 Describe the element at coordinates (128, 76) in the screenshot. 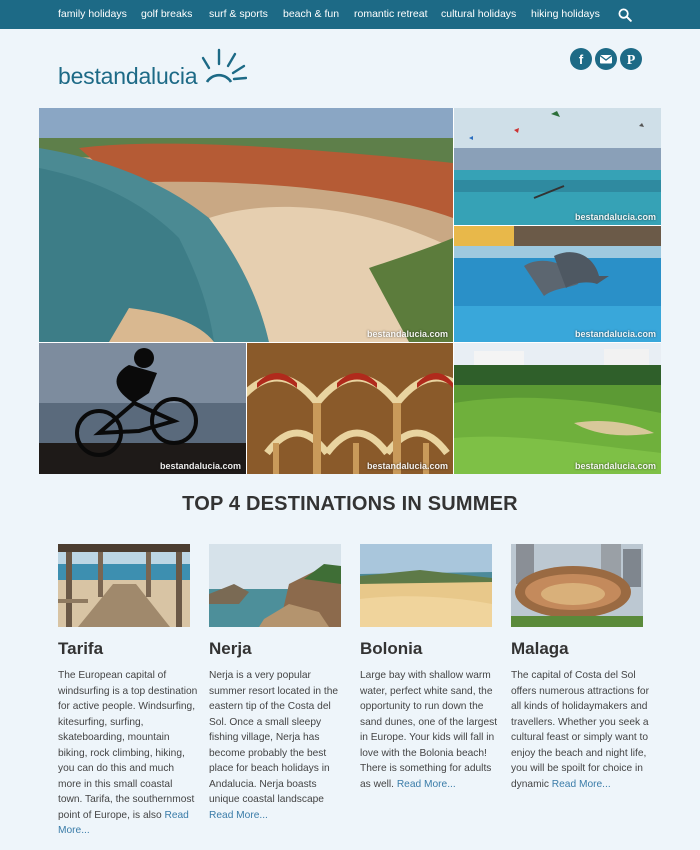

I see `logo-text: bestandalucia` at that location.